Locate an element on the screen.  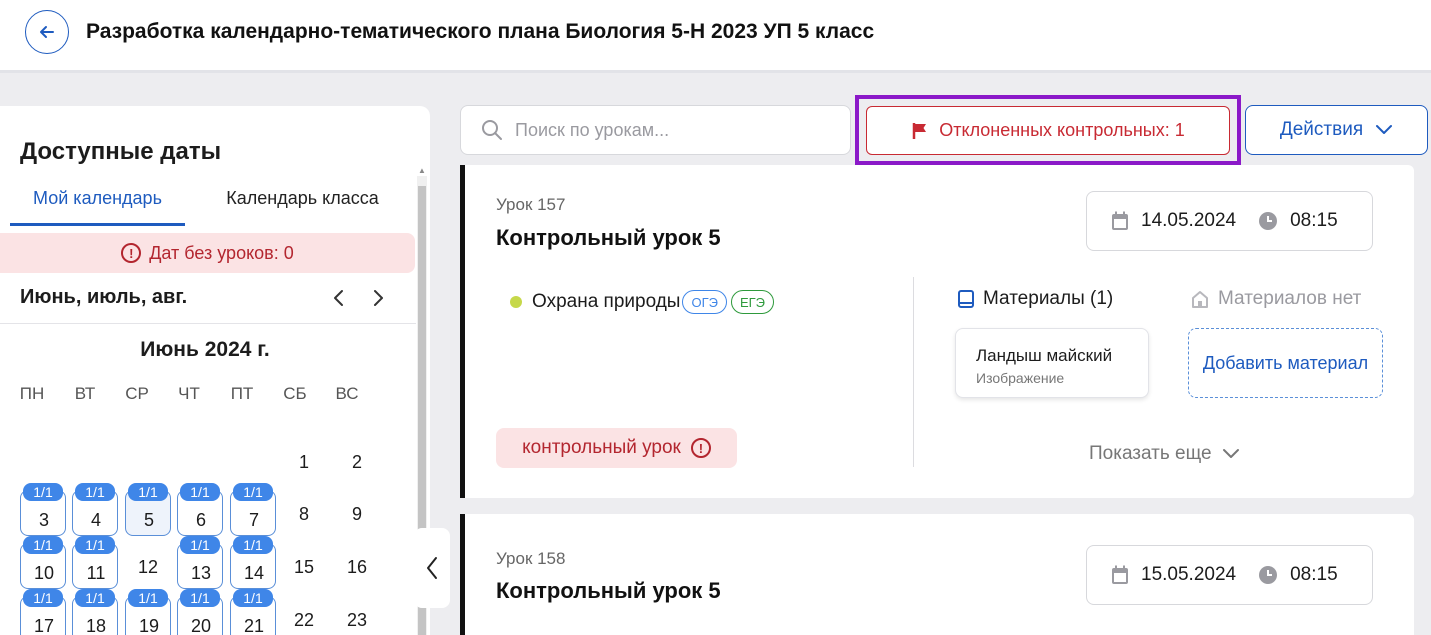
calendar-day: 23 is located at coordinates (357, 615).